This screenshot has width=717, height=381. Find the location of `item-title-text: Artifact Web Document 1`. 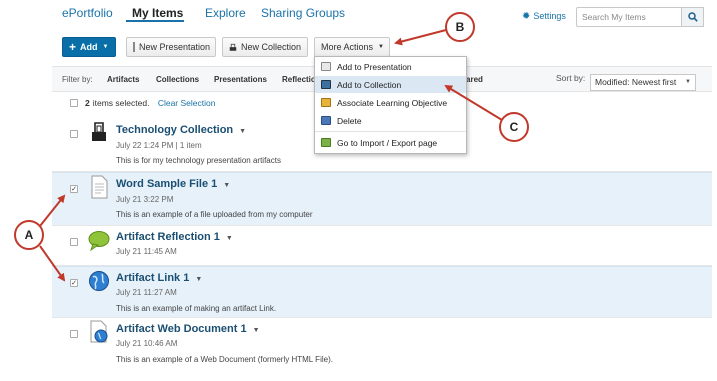

item-title-text: Artifact Web Document 1 is located at coordinates (181, 329).